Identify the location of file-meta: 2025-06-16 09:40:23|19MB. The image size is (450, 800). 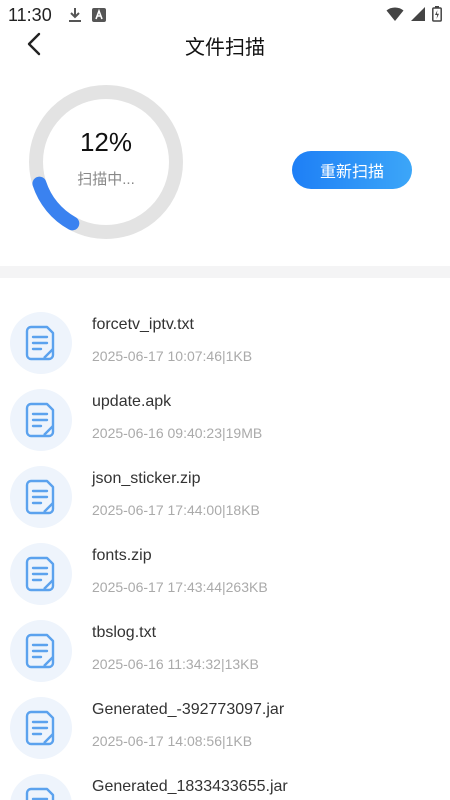
(177, 433).